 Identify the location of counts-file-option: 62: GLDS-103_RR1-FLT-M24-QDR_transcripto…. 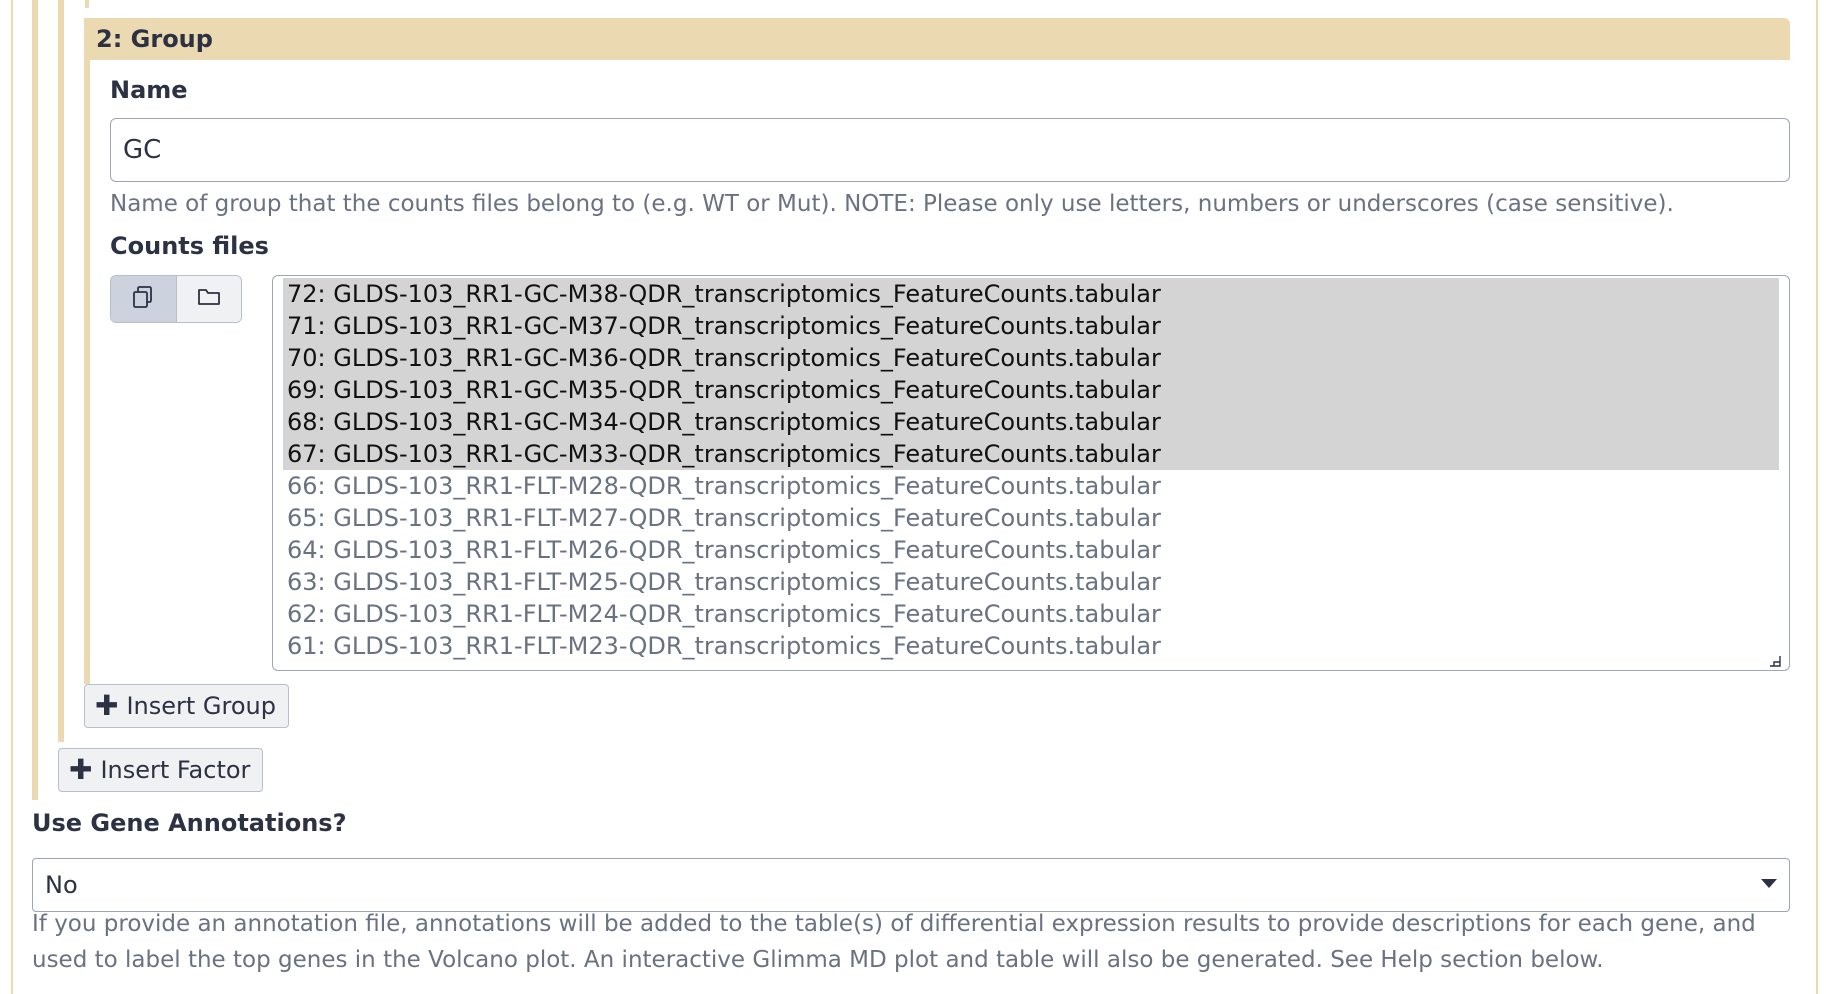
(1031, 614).